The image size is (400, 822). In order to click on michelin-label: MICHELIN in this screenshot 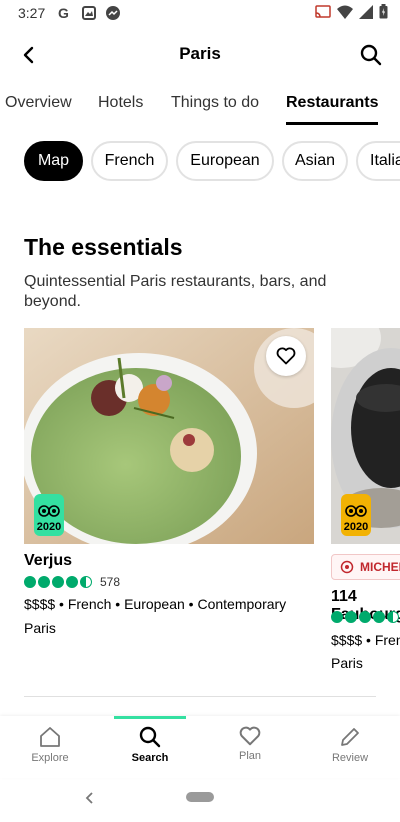, I will do `click(380, 567)`.